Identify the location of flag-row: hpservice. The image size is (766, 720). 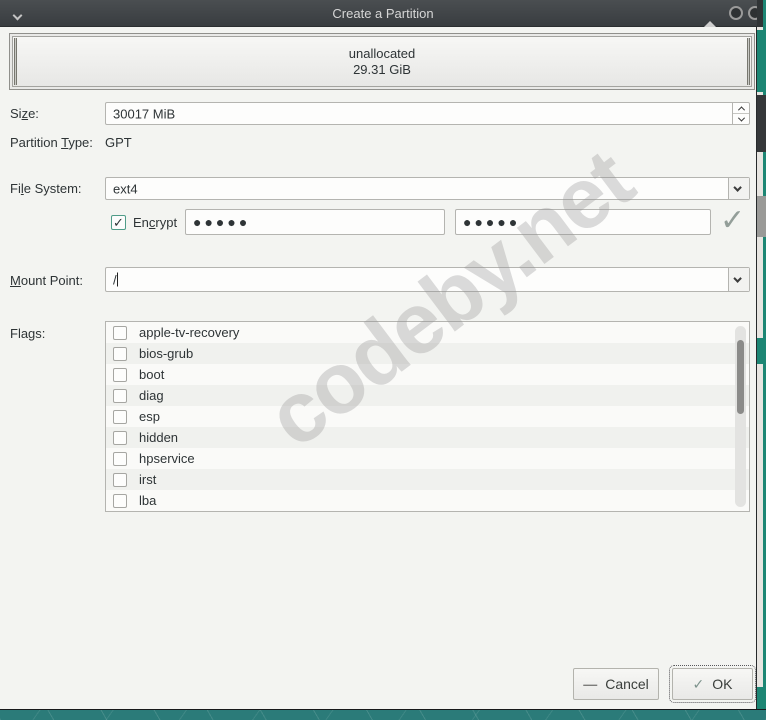
(427, 458).